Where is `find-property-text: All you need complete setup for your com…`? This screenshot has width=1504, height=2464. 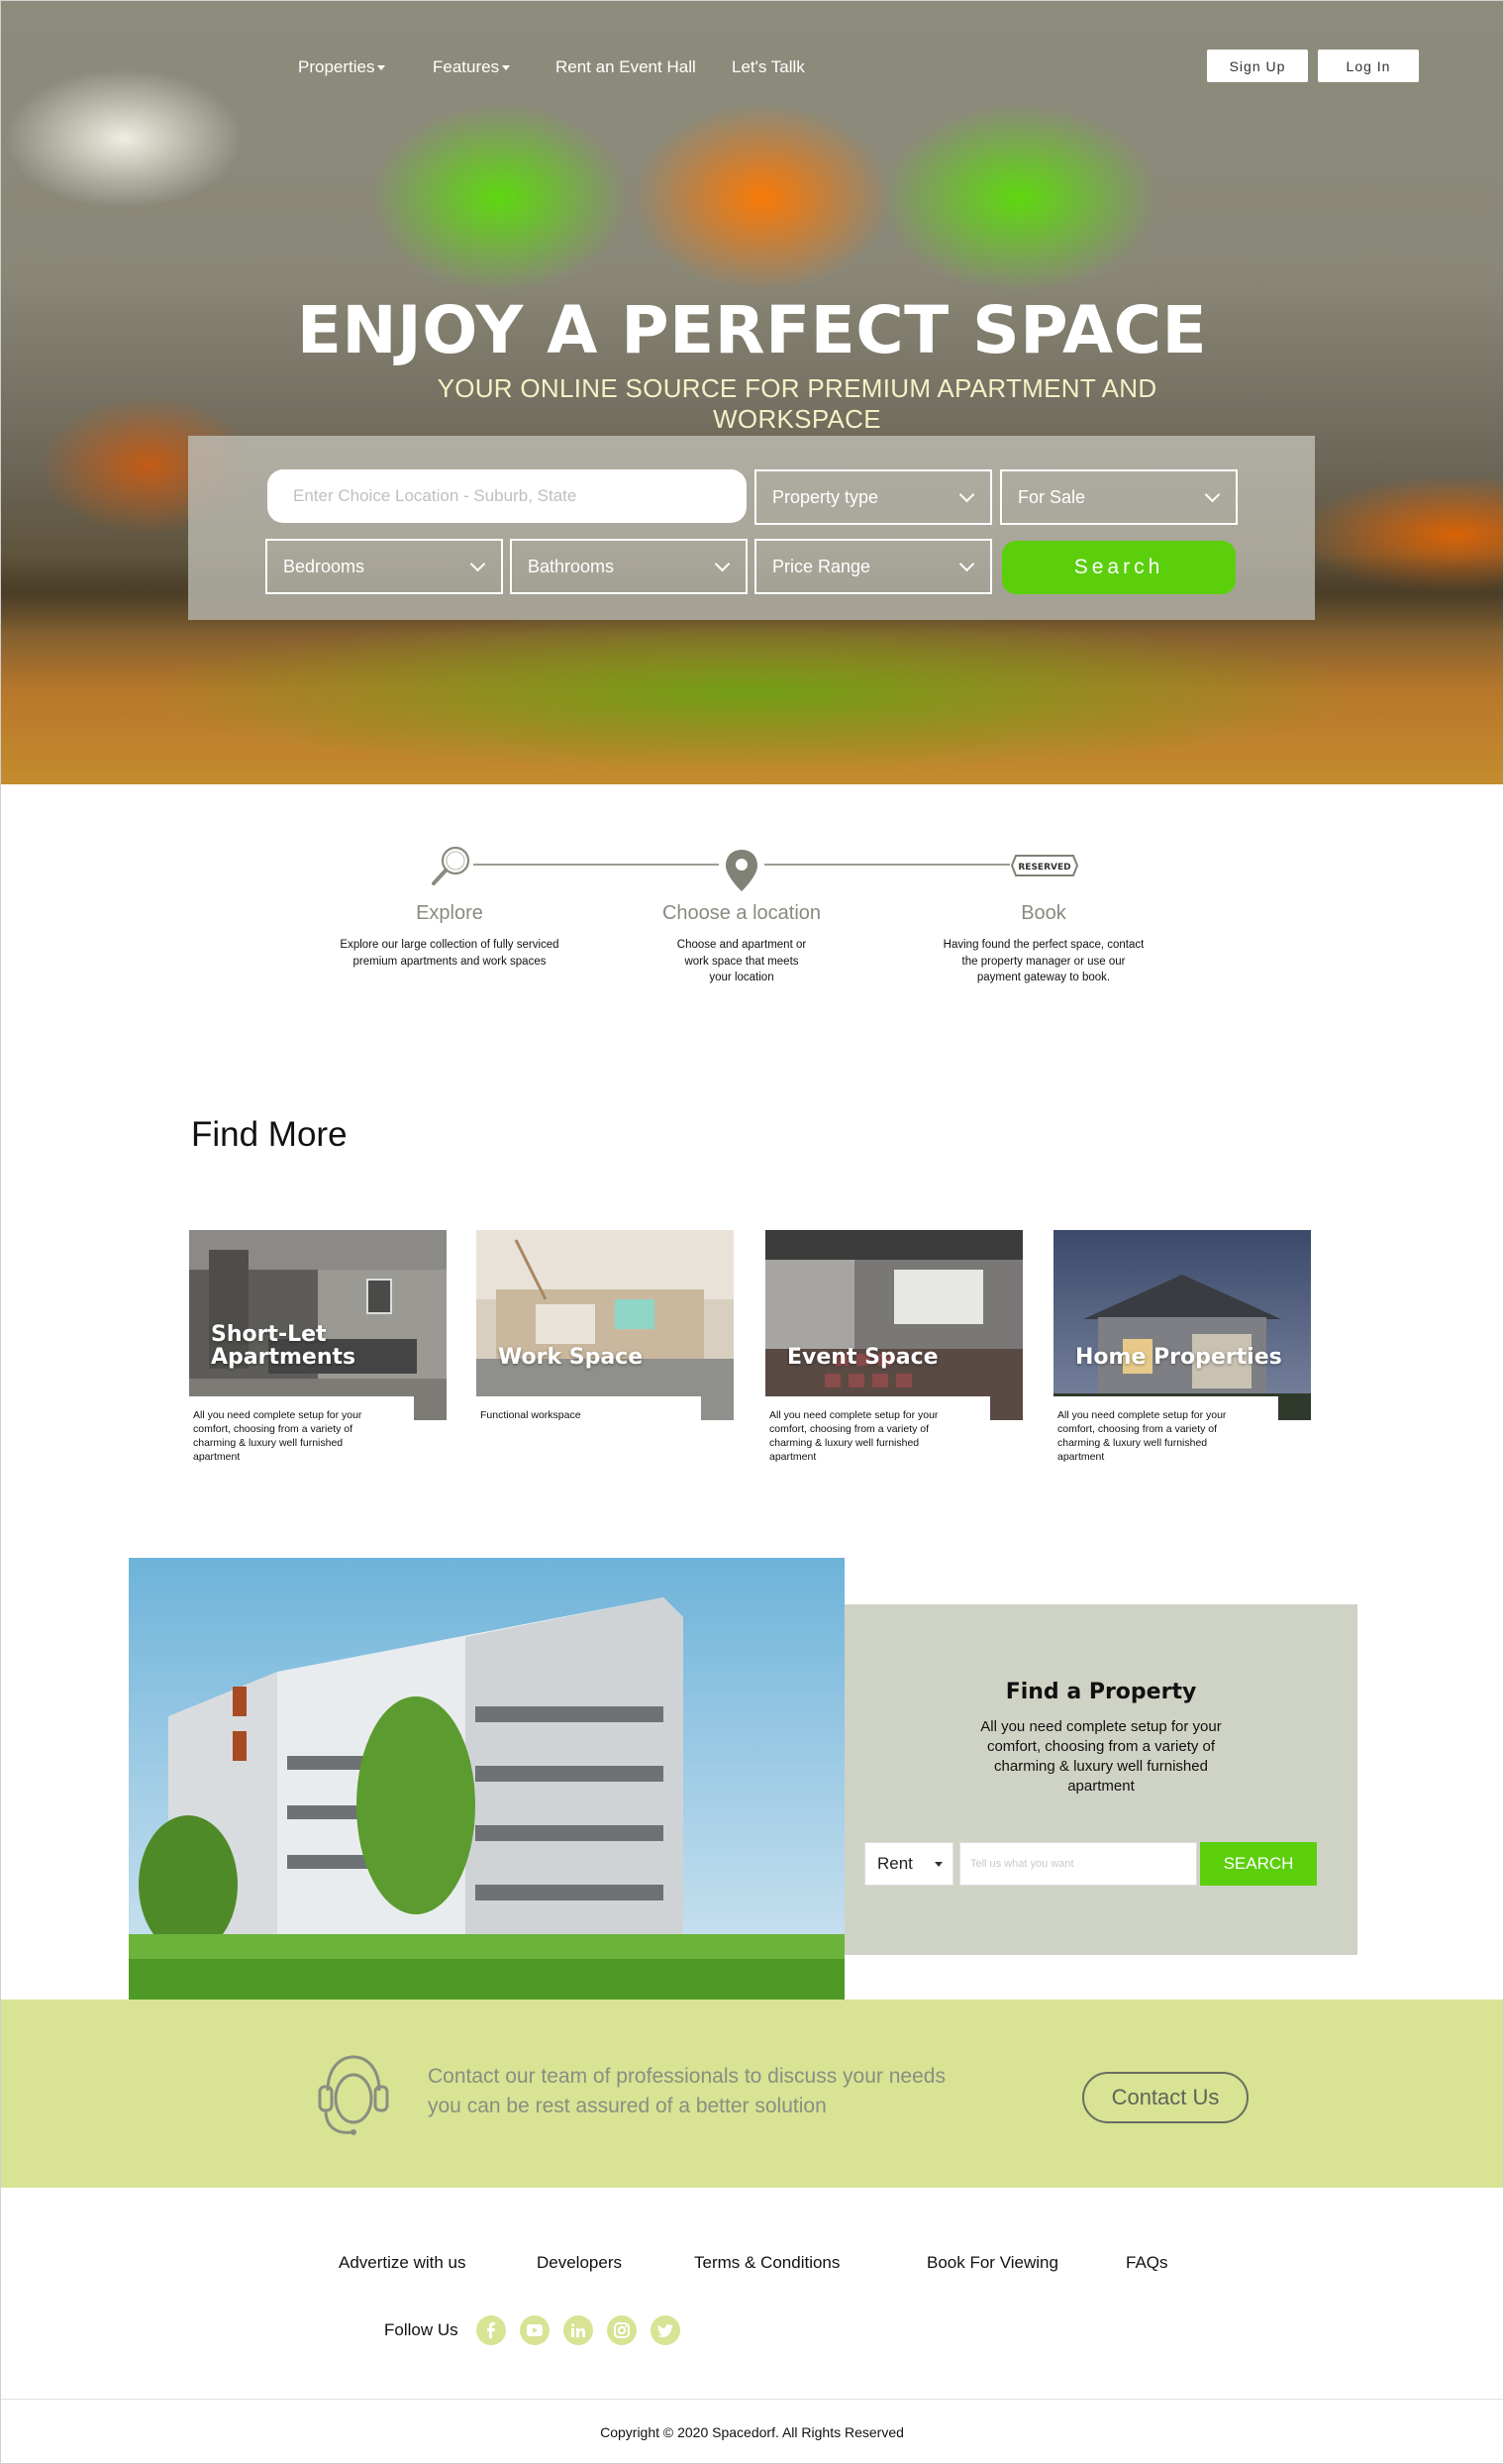
find-property-text: All you need complete setup for your com… is located at coordinates (1101, 1756).